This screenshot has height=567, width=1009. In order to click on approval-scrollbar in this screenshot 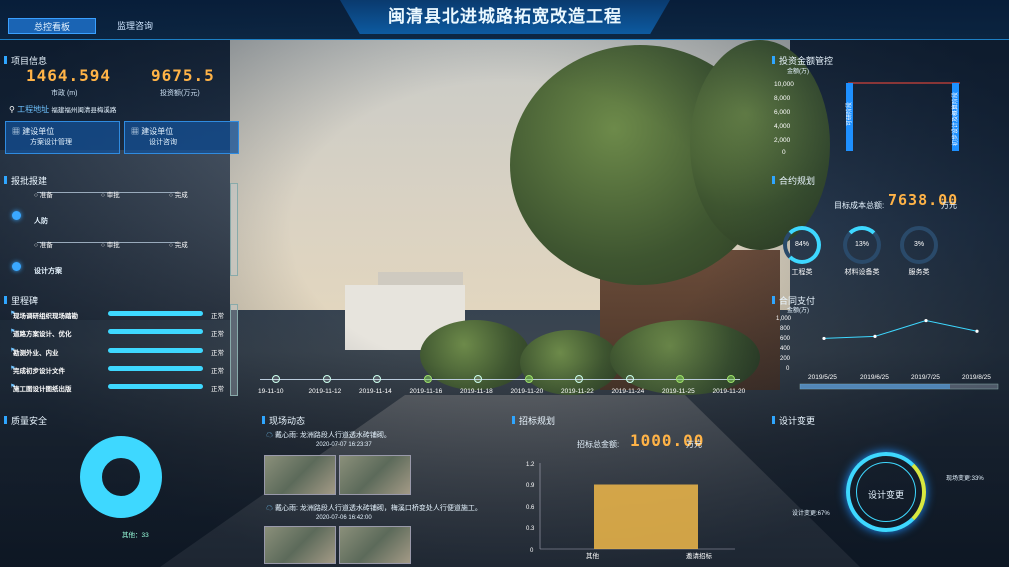, I will do `click(234, 229)`.